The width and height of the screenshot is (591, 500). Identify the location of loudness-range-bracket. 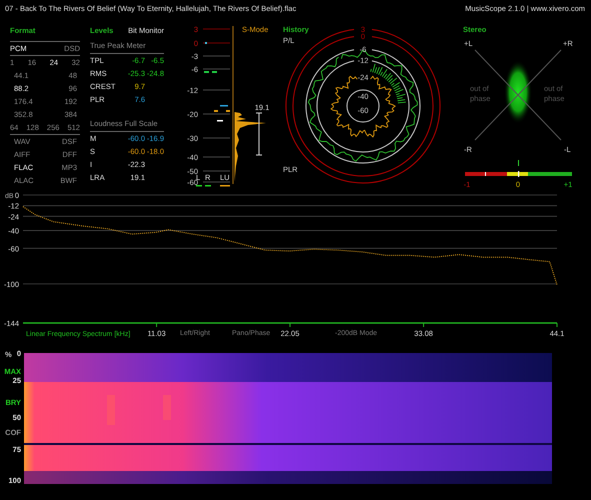
(259, 134).